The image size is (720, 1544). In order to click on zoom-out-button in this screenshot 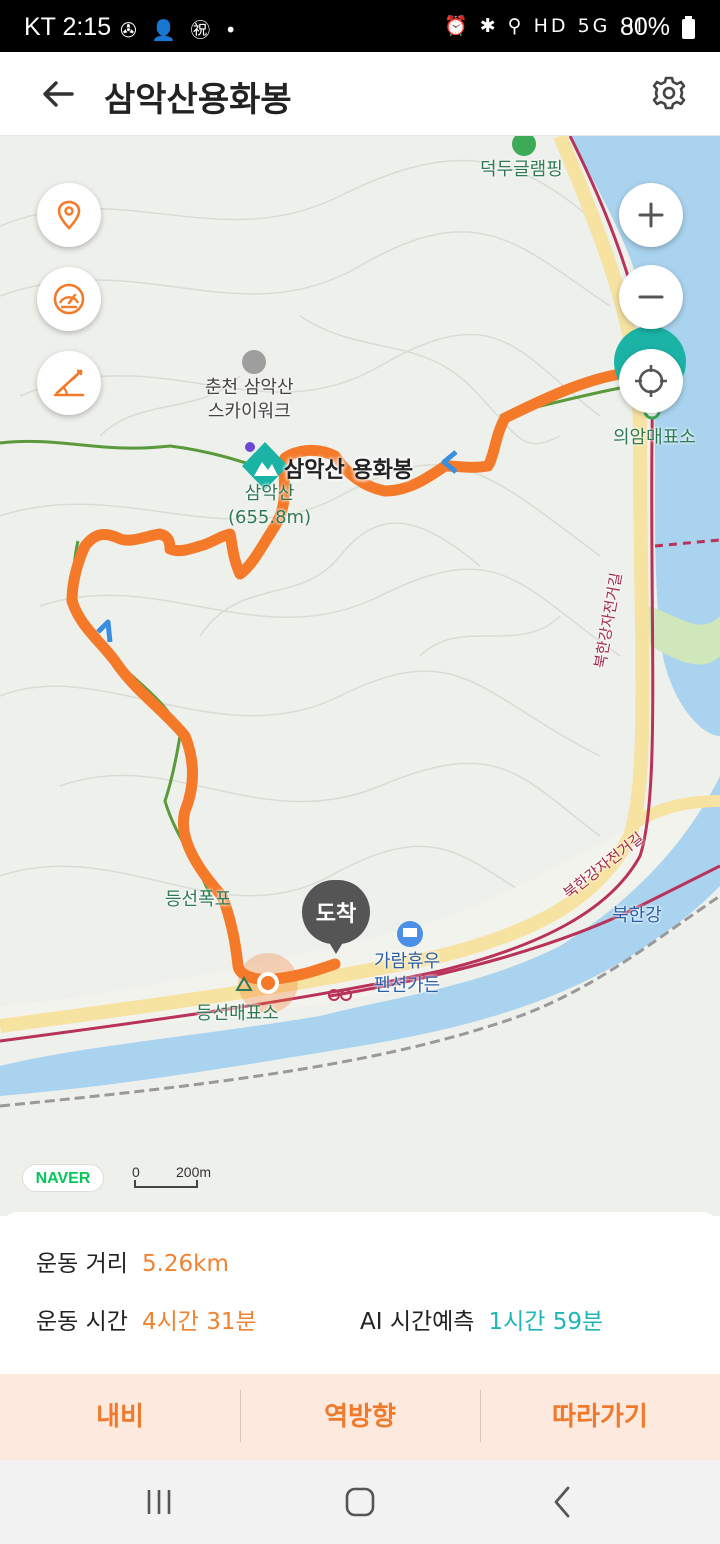, I will do `click(651, 297)`.